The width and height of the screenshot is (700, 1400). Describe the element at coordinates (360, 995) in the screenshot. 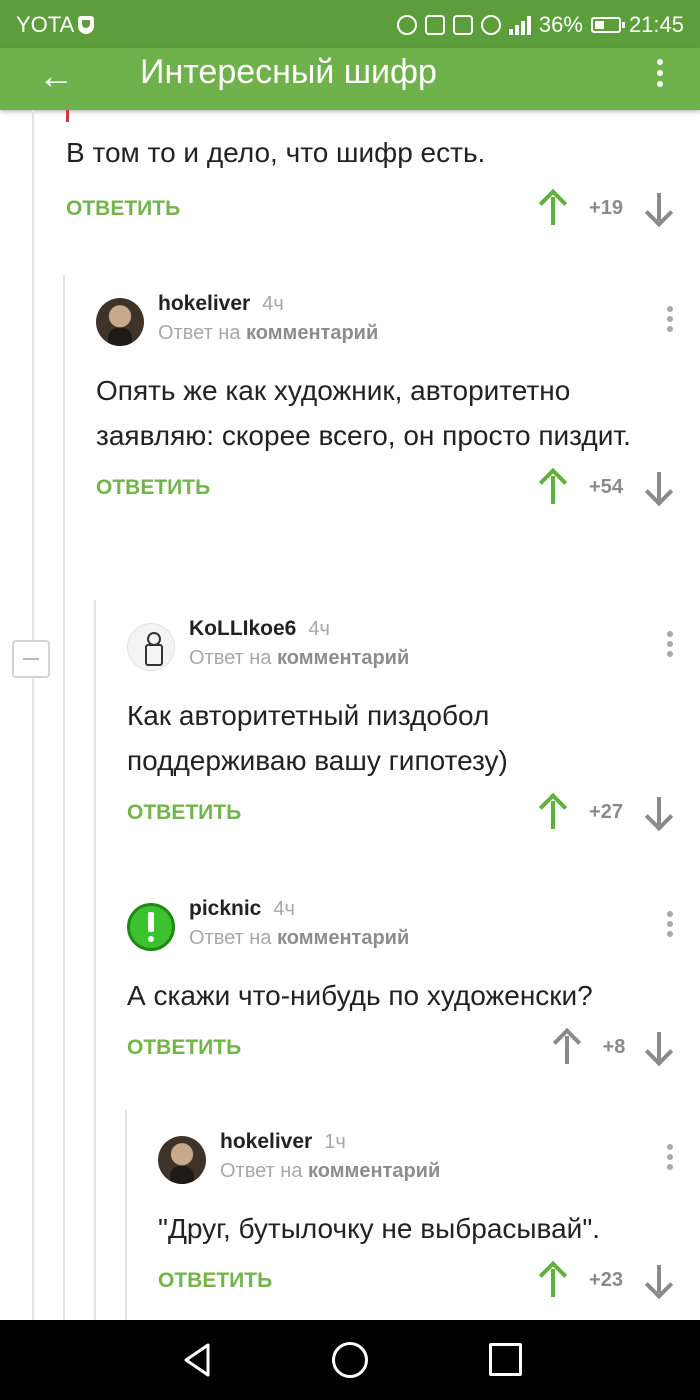

I see `comment-text: А скажи что-нибудь по художенски?` at that location.